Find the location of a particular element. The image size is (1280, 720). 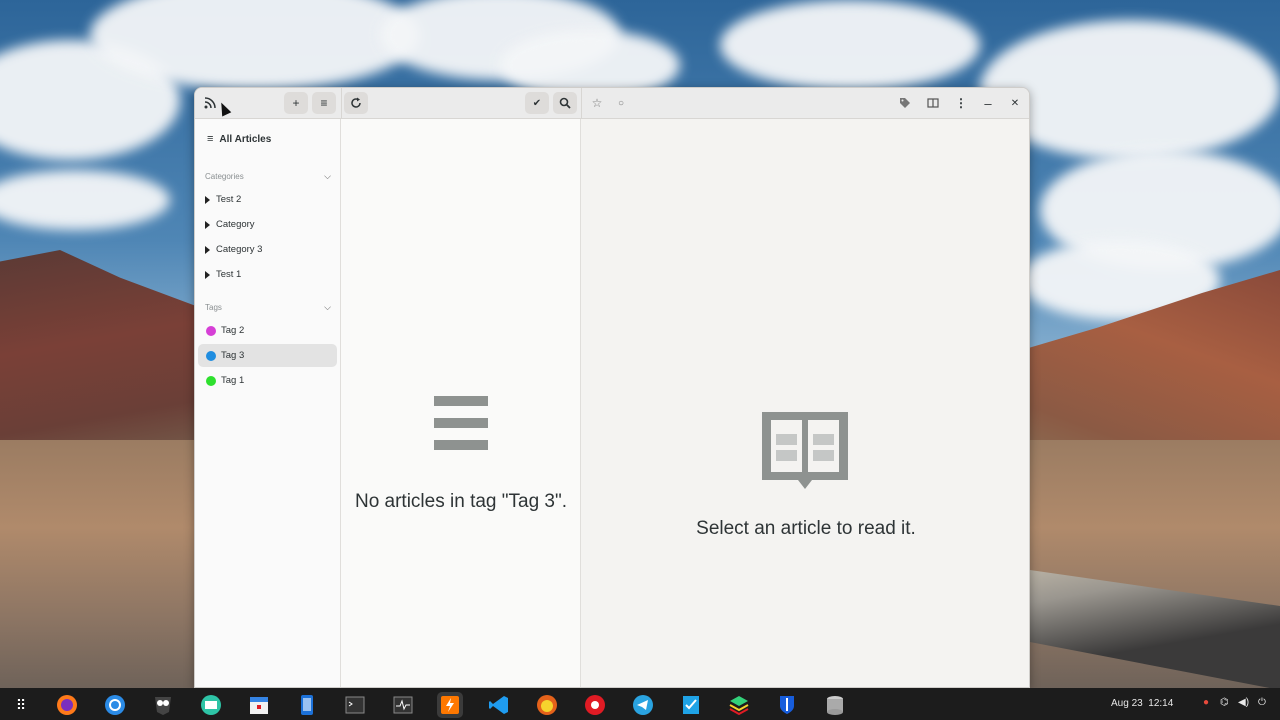

vscode-icon is located at coordinates (499, 705).